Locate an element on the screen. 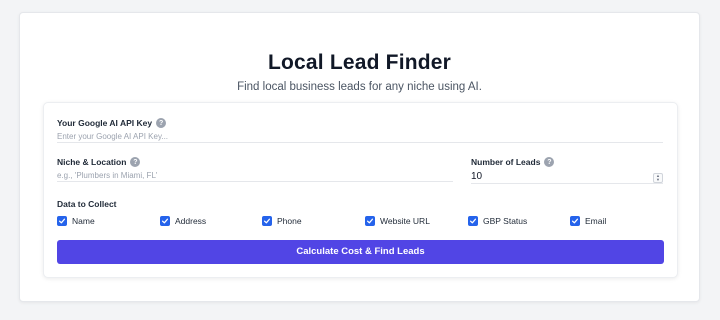 Image resolution: width=720 pixels, height=320 pixels. checkbox-name: Name is located at coordinates (76, 221).